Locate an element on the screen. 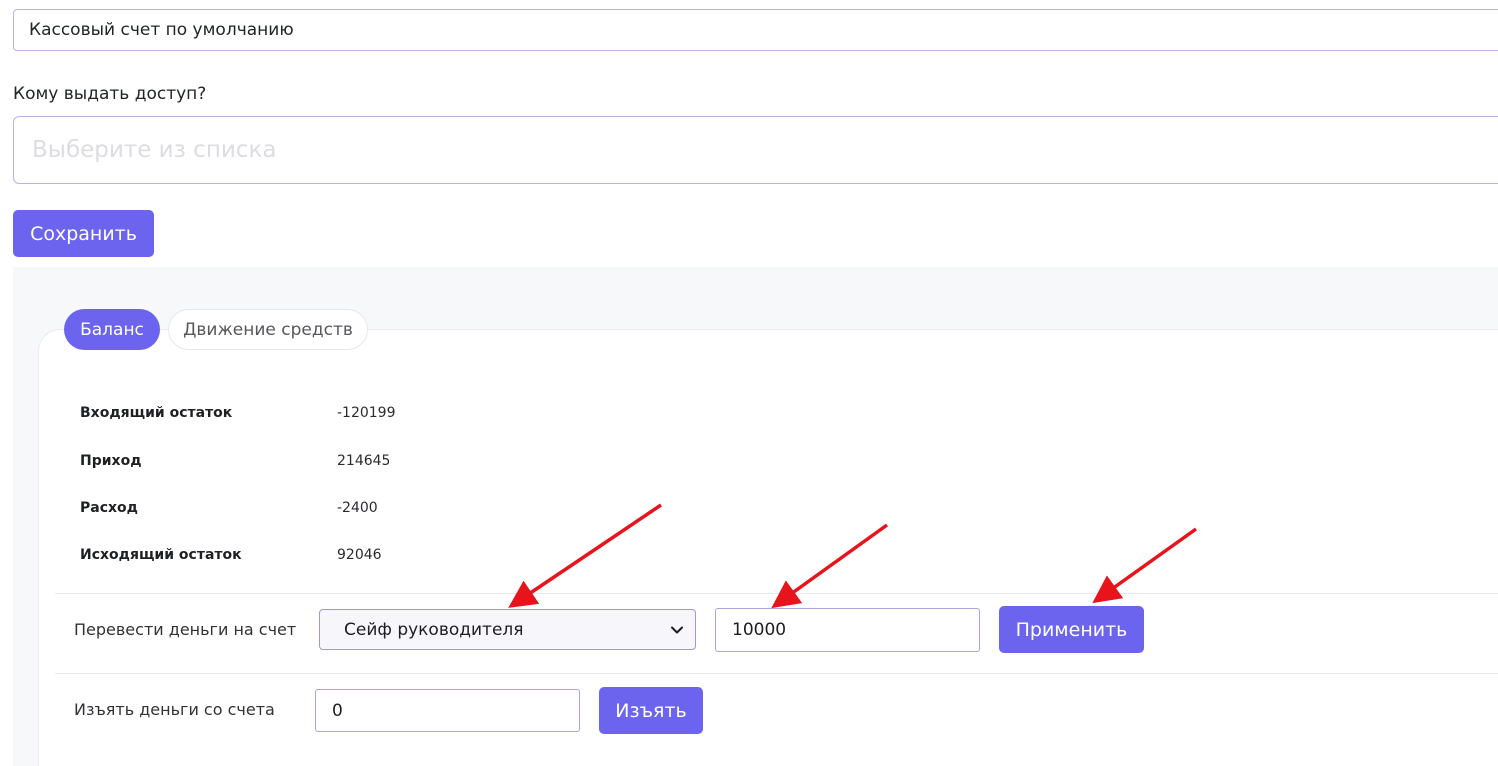  access-label: Кому выдать доступ? is located at coordinates (110, 94).